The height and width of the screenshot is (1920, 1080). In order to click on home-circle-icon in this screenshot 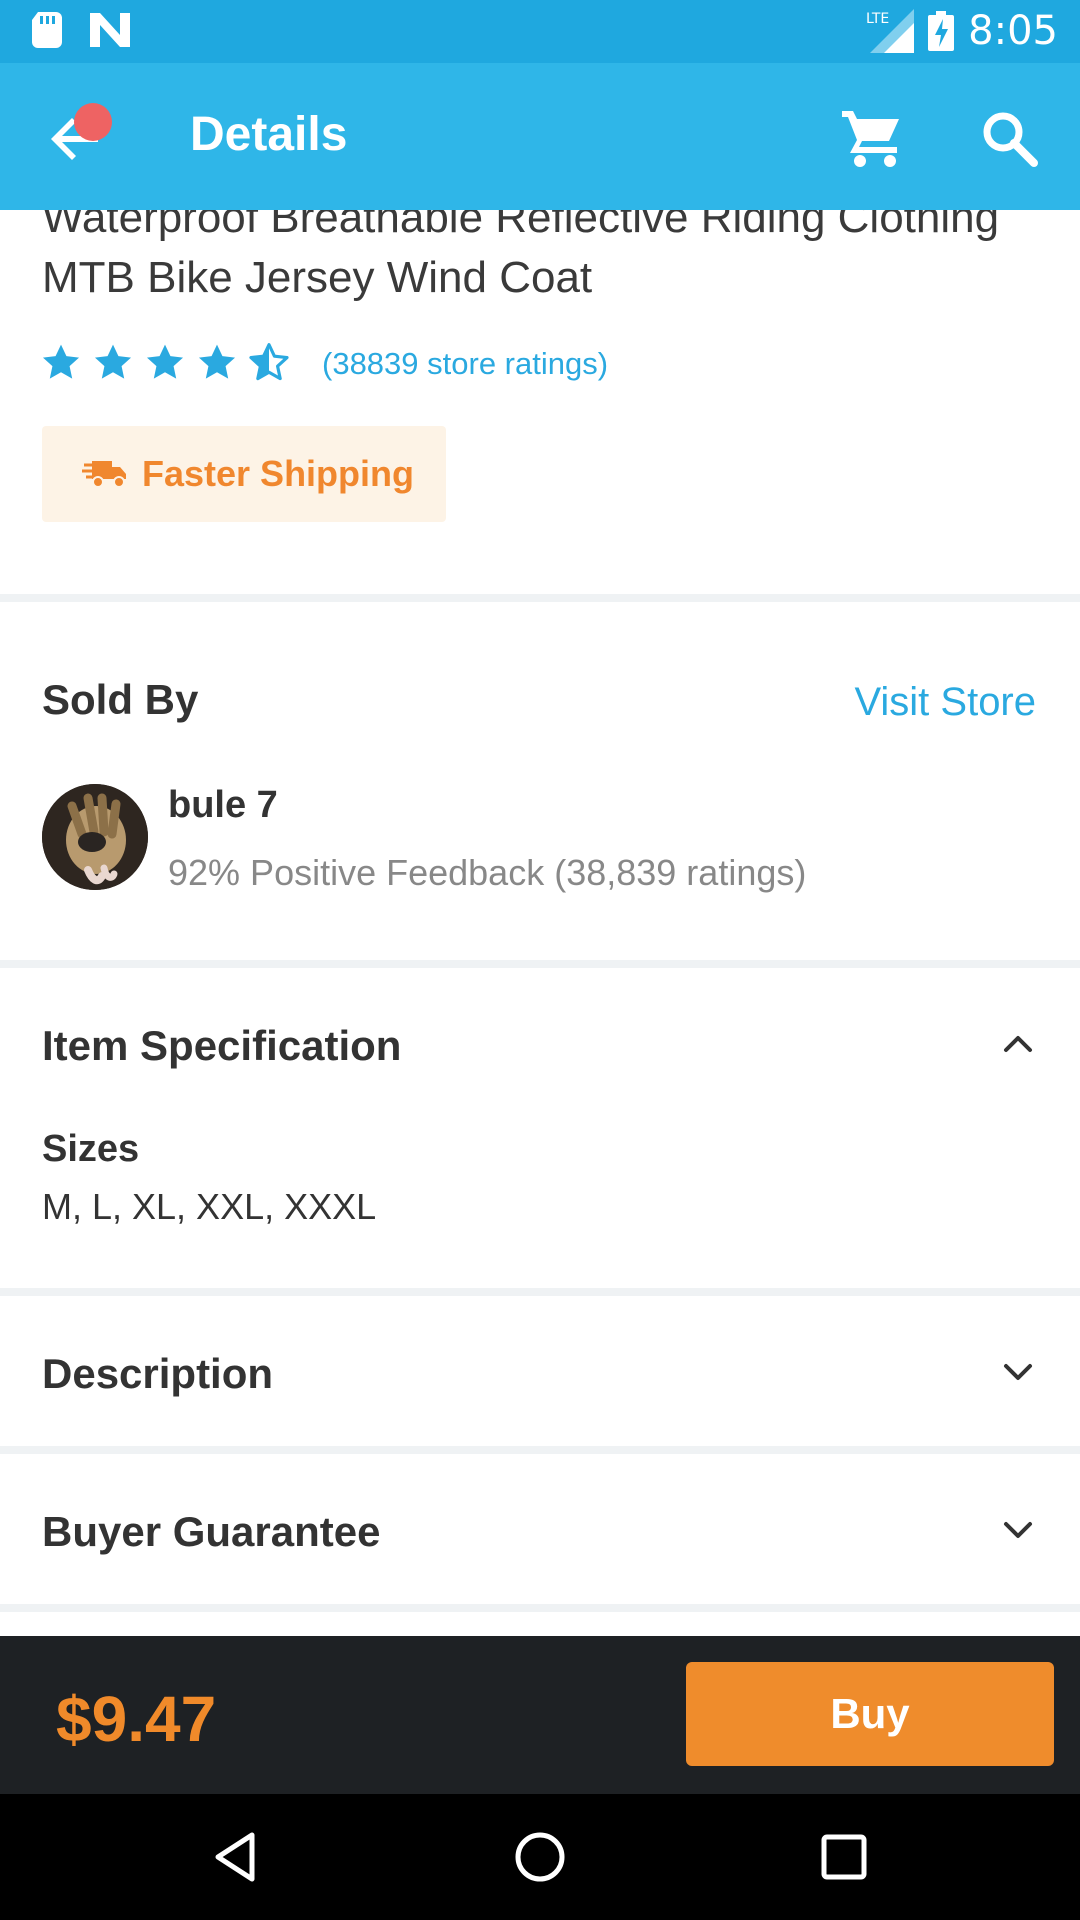, I will do `click(540, 1857)`.